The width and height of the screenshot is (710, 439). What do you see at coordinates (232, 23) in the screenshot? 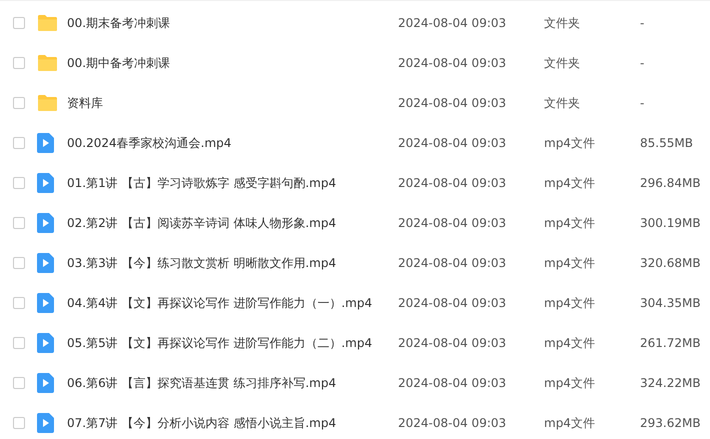
I see `file-name: 00.期末备考冲刺课` at bounding box center [232, 23].